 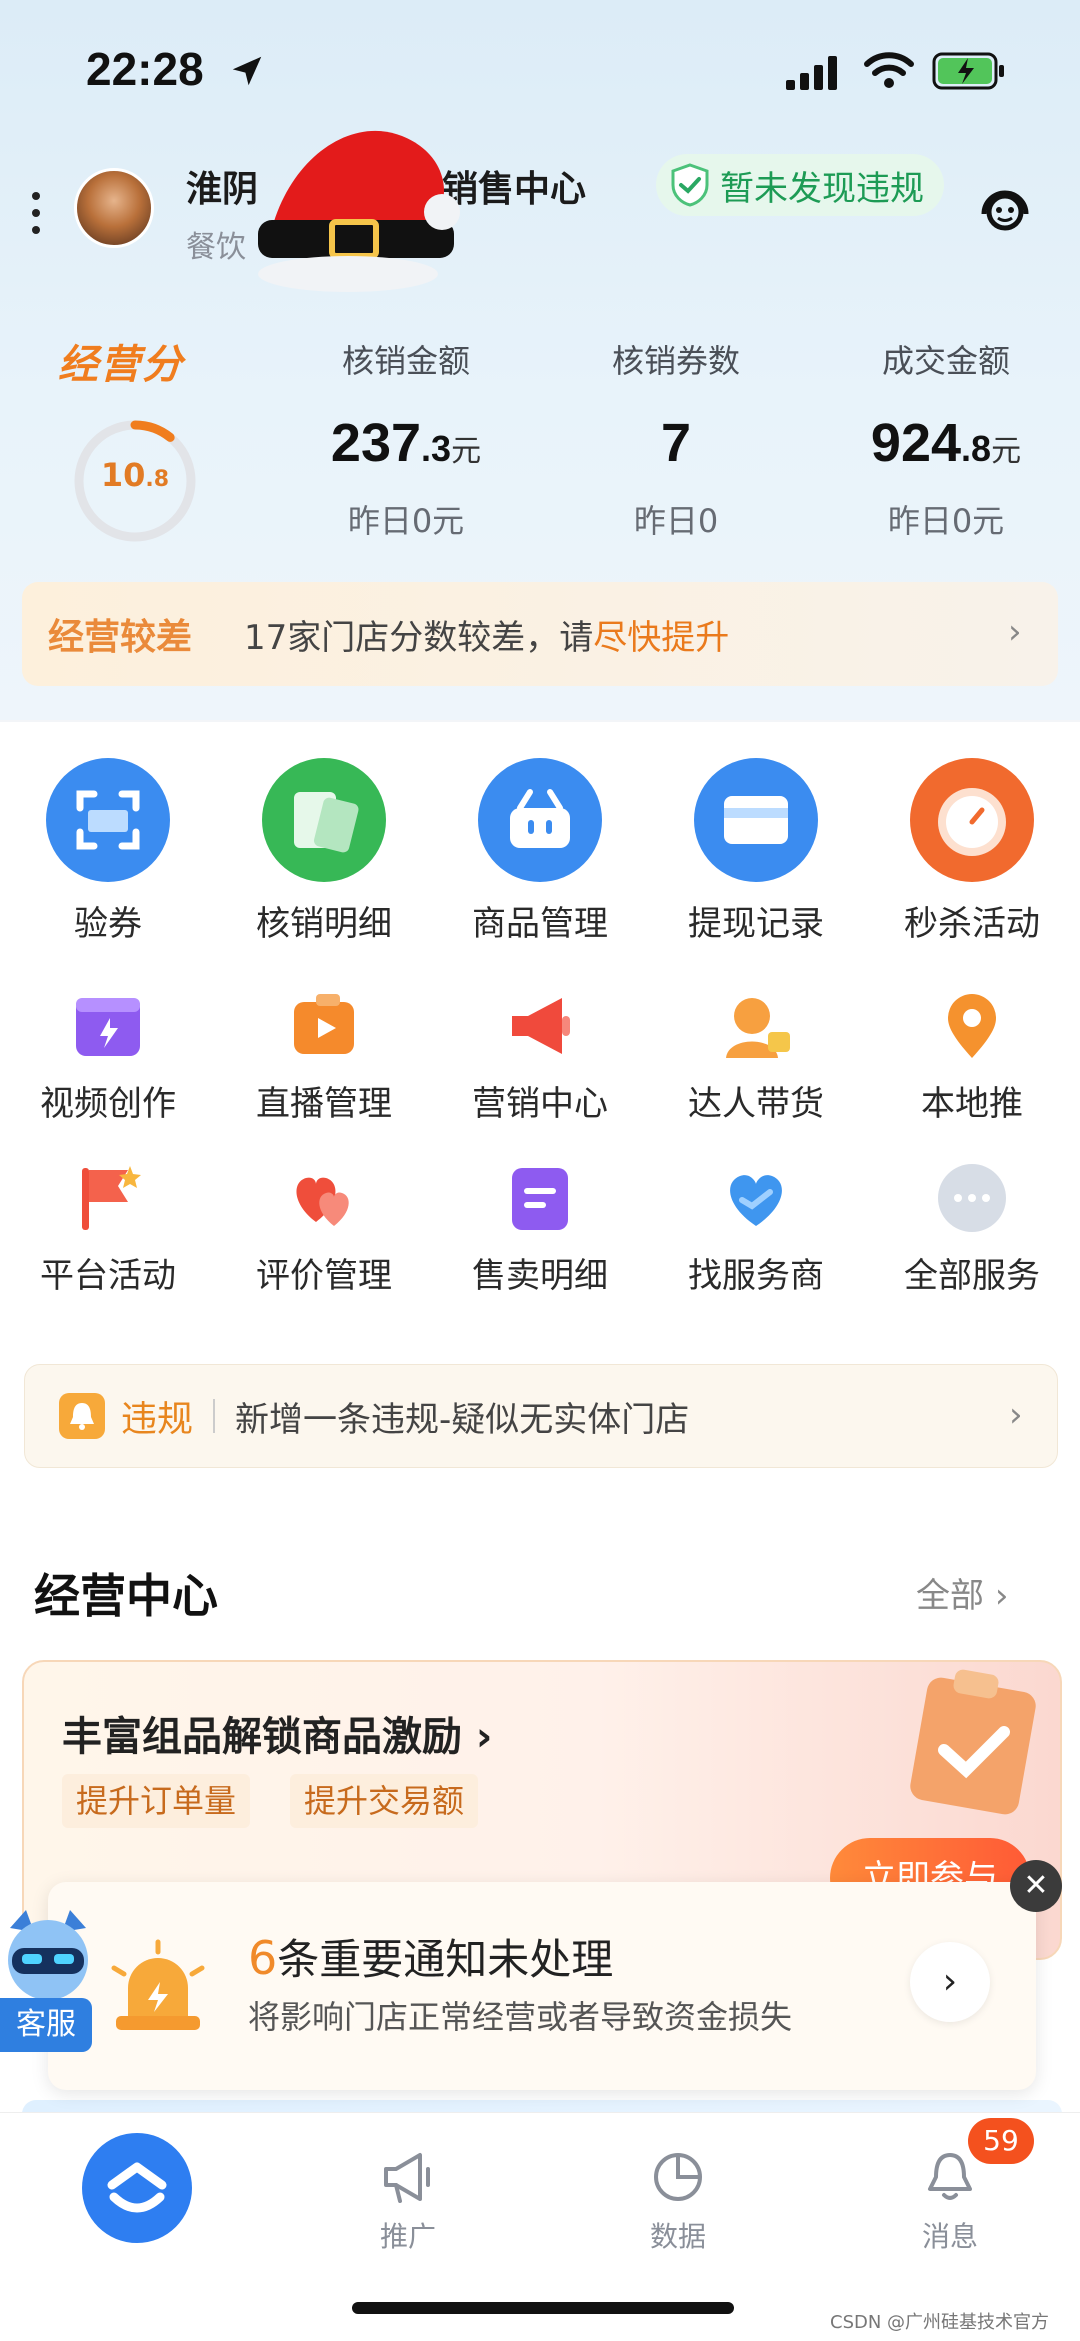 I want to click on service-label: 全部服务, so click(x=972, y=1276).